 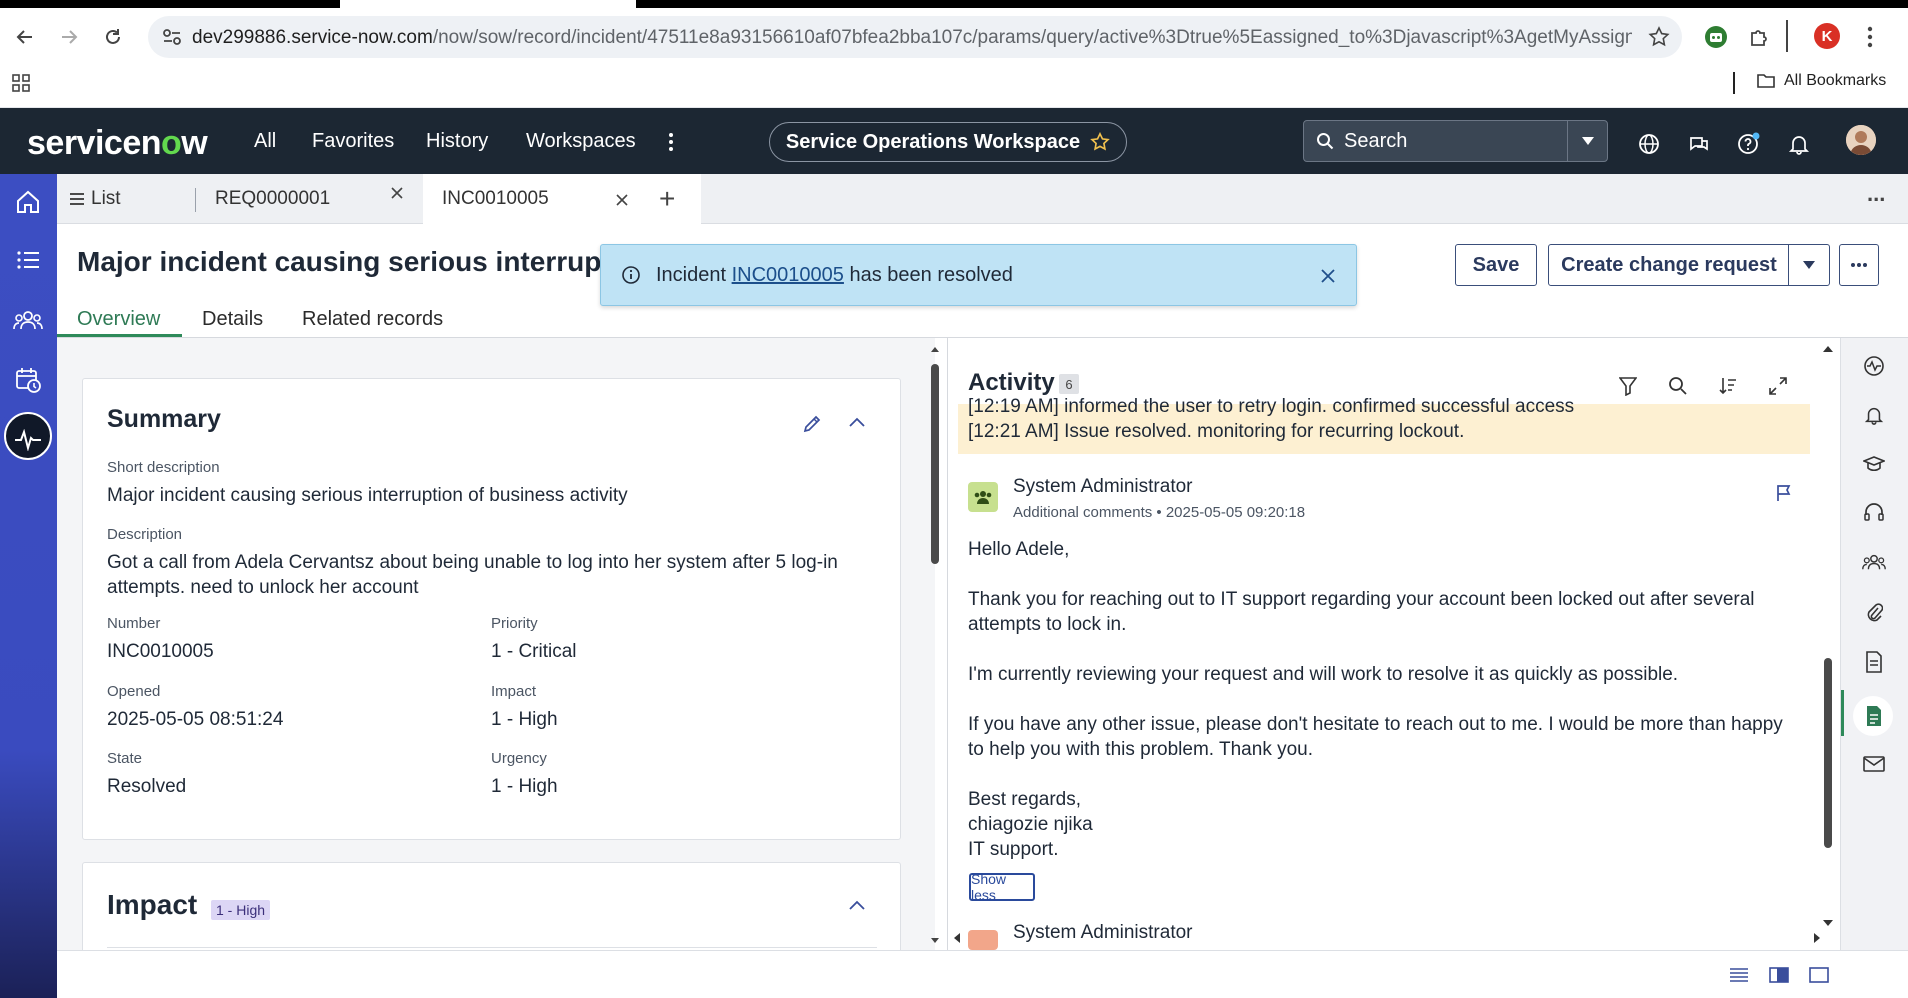 I want to click on state-value: Resolved, so click(x=147, y=786).